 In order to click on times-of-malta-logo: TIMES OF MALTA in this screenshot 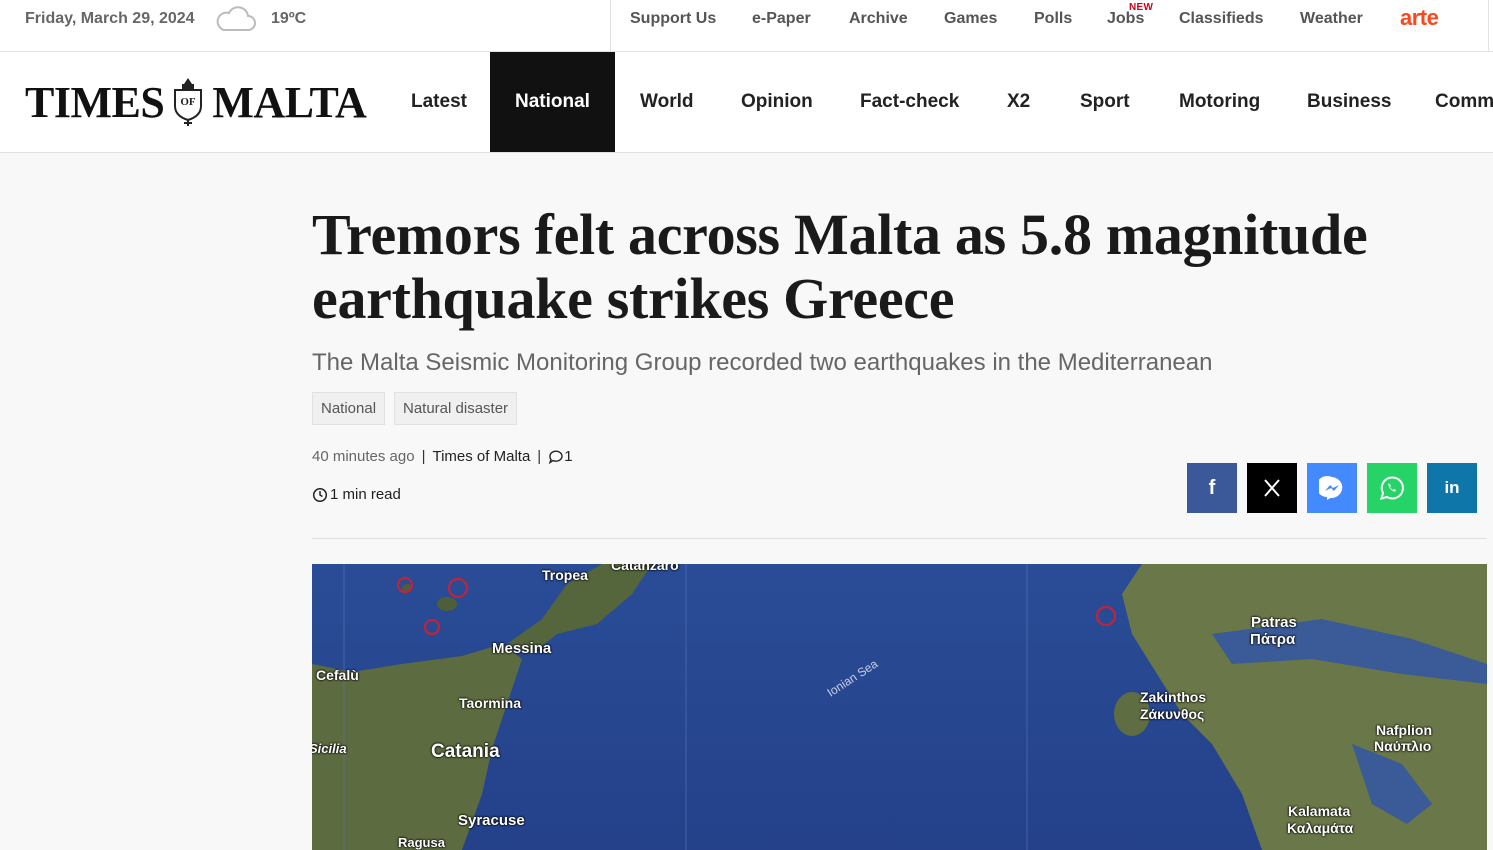, I will do `click(196, 102)`.